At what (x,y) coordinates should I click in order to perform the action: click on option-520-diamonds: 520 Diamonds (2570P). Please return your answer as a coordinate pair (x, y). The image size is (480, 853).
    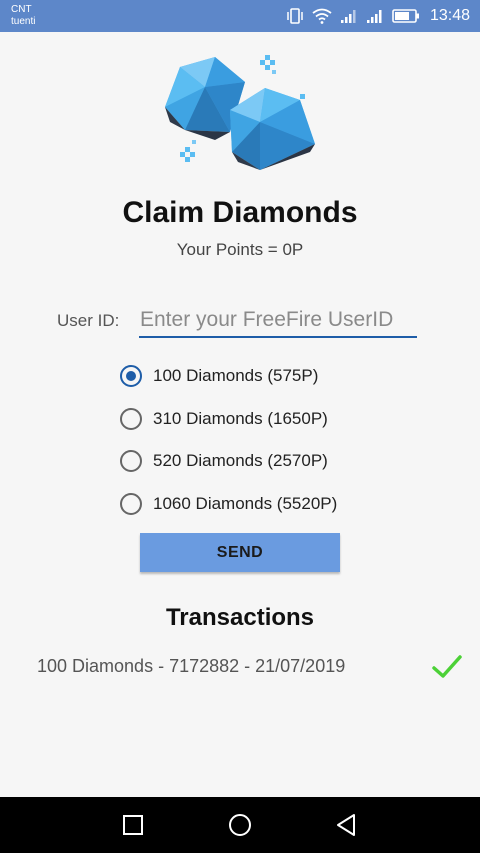
    Looking at the image, I should click on (228, 461).